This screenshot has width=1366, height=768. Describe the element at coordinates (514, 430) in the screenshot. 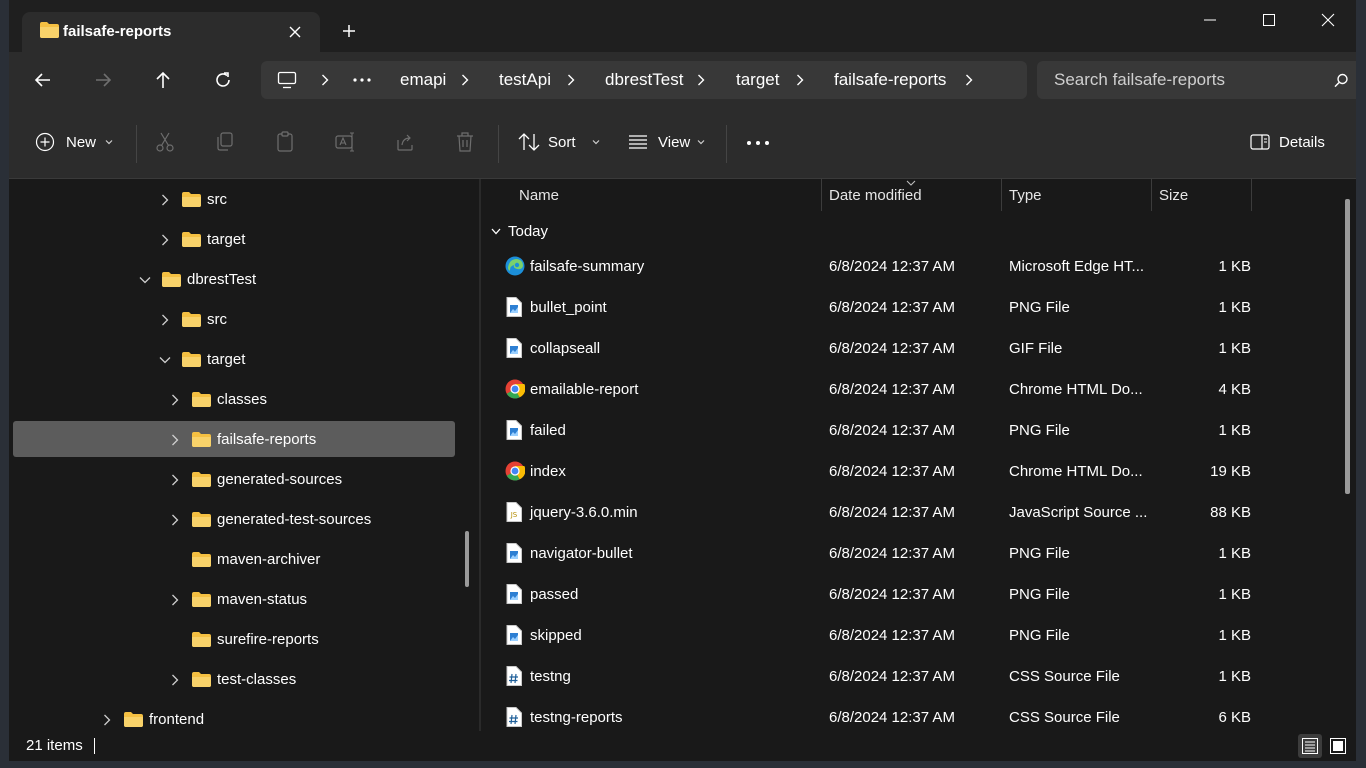

I see `image-file-icon` at that location.